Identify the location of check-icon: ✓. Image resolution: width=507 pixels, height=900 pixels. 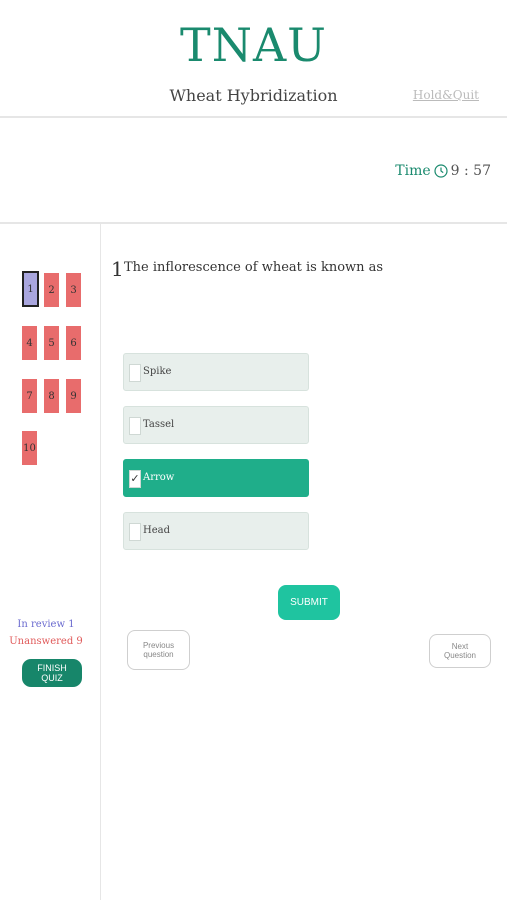
(135, 479).